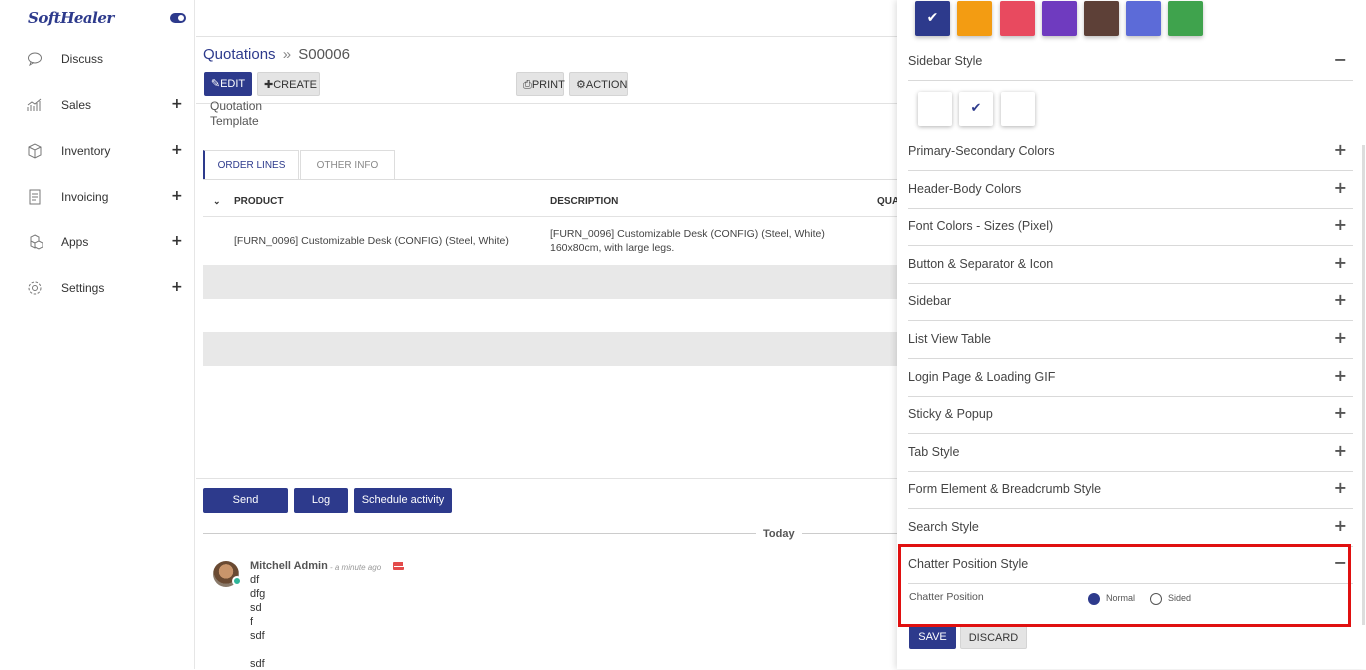  I want to click on print-button: ⎙PRINT, so click(540, 84).